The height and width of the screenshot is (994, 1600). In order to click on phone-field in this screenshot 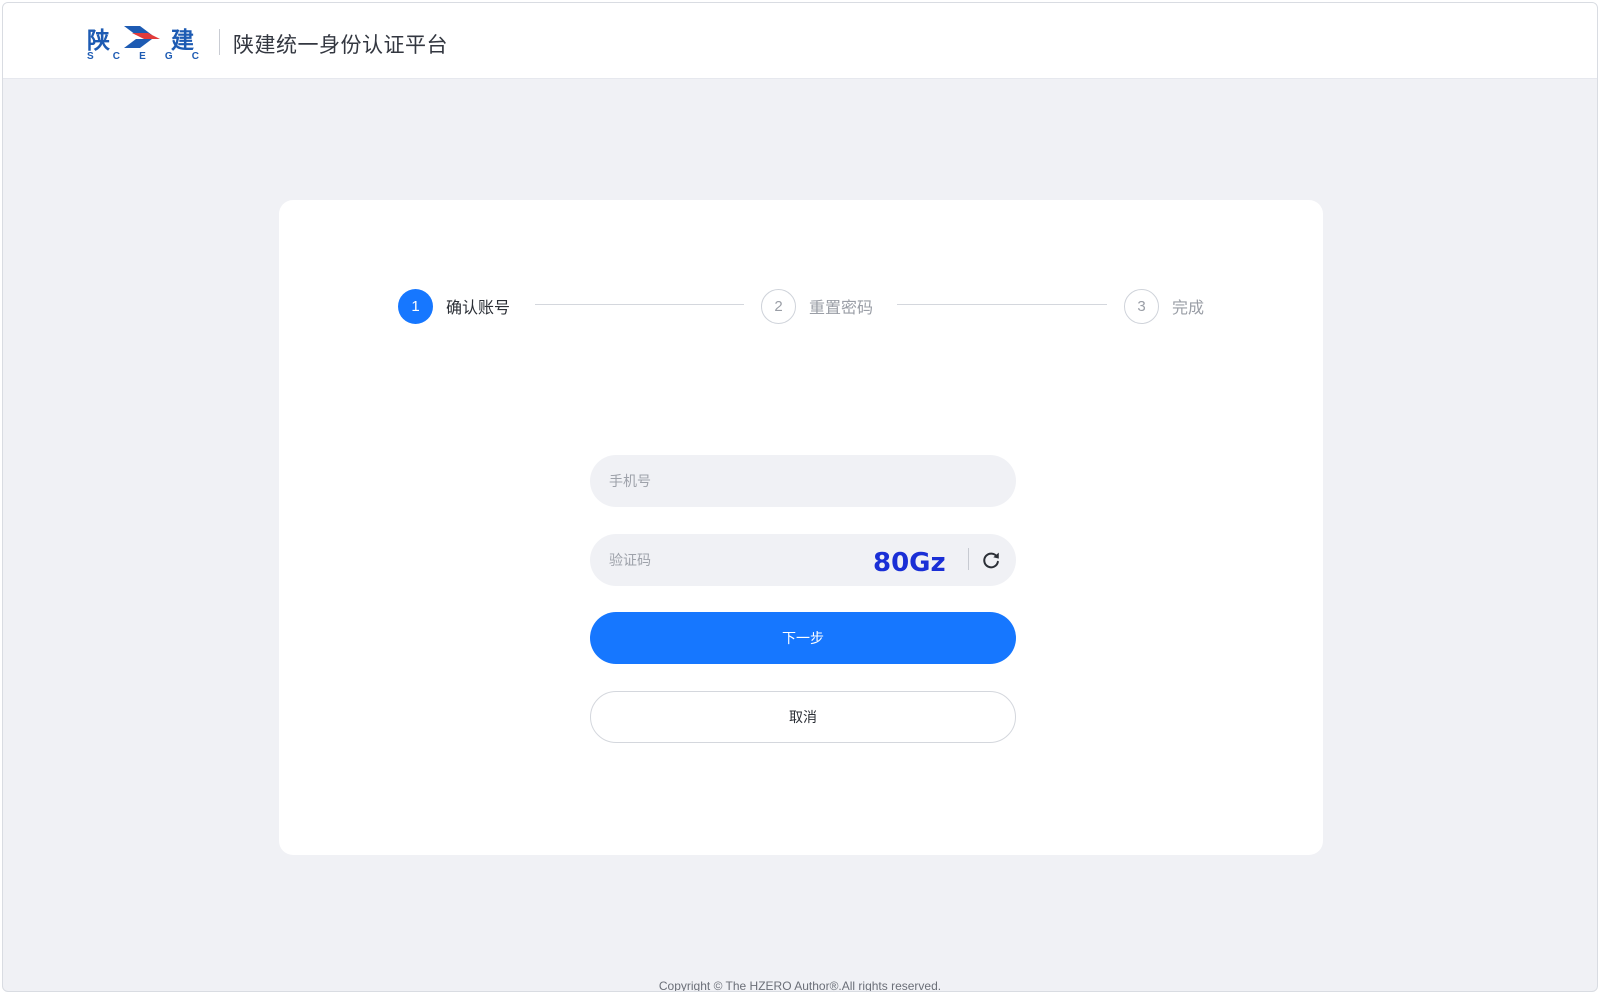, I will do `click(803, 481)`.